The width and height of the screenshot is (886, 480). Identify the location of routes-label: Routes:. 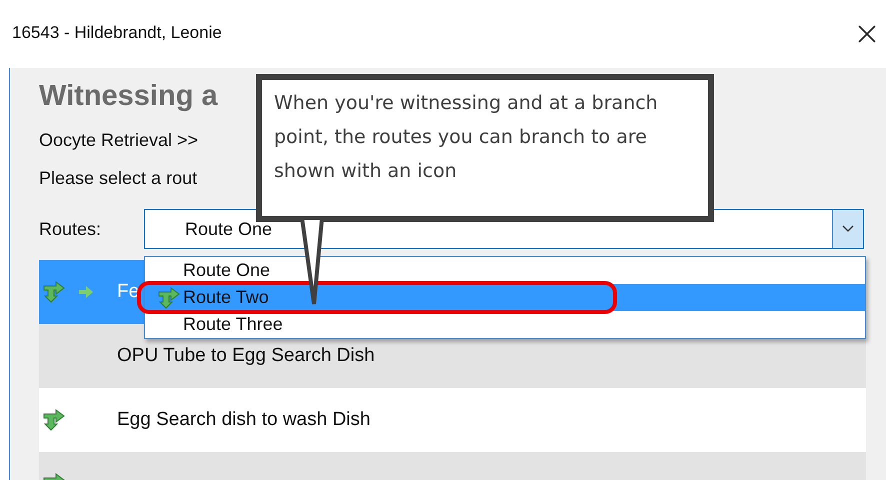
(70, 229).